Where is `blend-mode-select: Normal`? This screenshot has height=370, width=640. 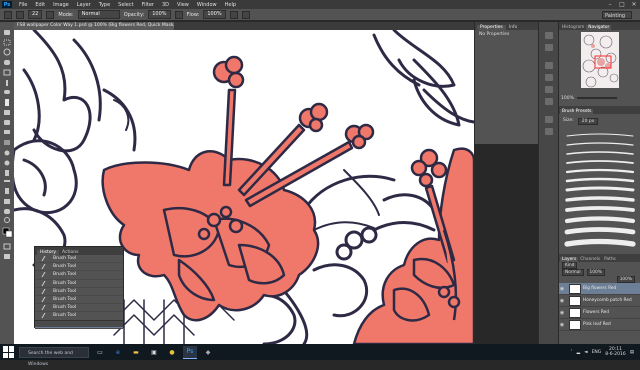
blend-mode-select: Normal is located at coordinates (573, 272).